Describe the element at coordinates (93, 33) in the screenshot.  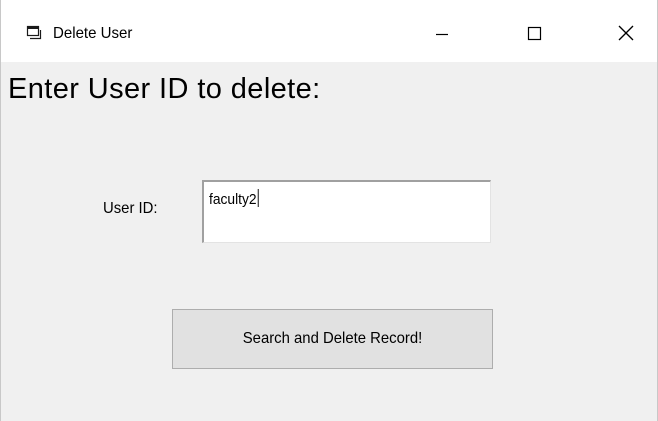
I see `window-title: Delete User` at that location.